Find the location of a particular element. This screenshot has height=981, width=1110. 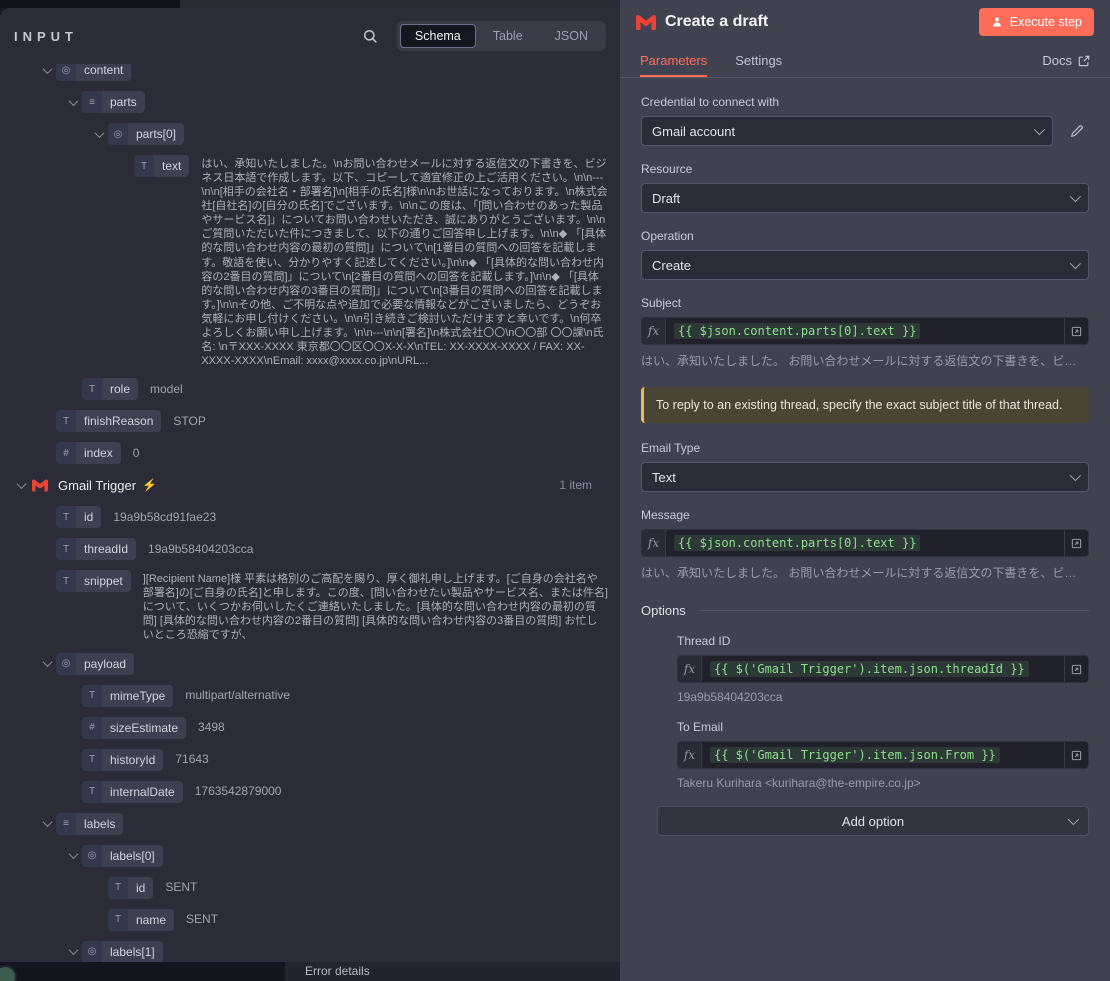

tab-json: JSON is located at coordinates (571, 36).